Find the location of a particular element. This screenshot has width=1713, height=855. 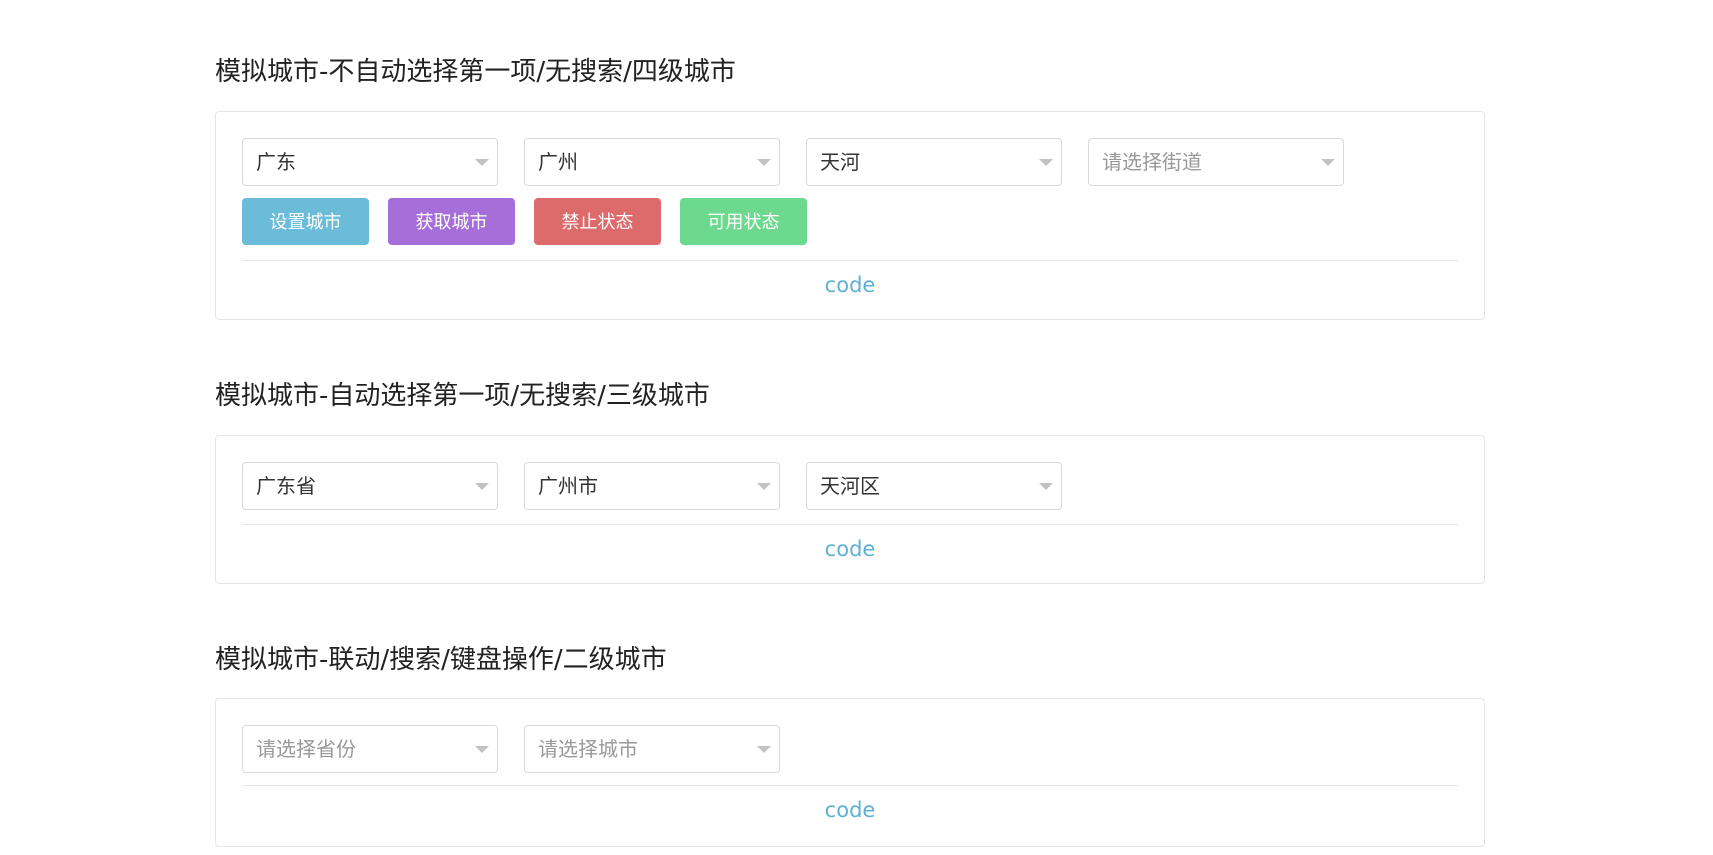

get-city-button: 获取城市 is located at coordinates (451, 221).